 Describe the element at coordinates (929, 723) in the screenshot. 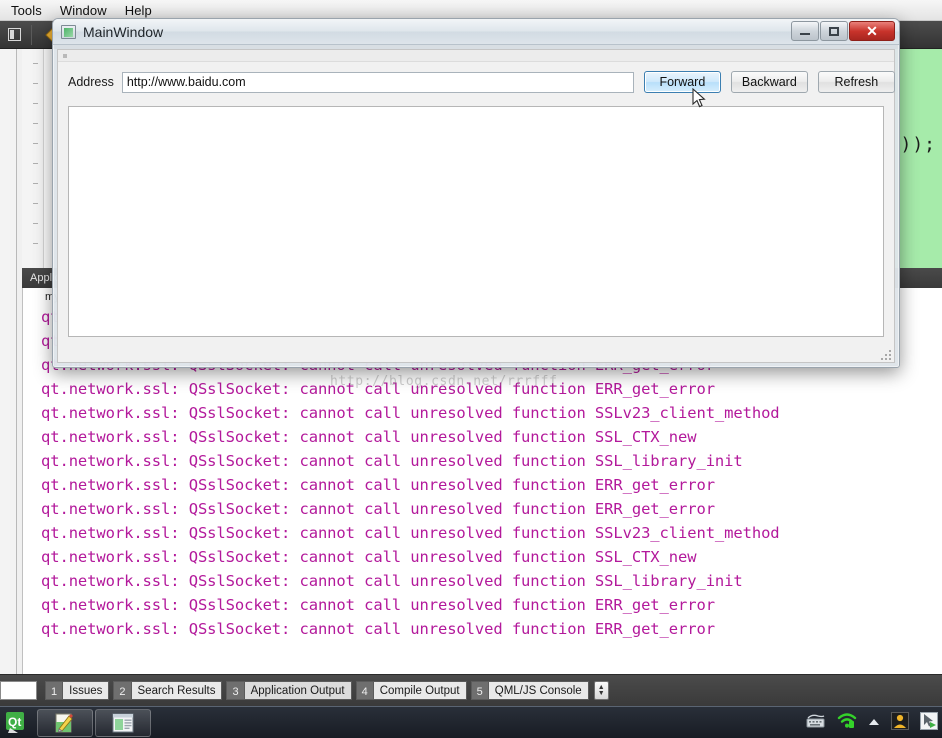

I see `cursor-tool-icon` at that location.